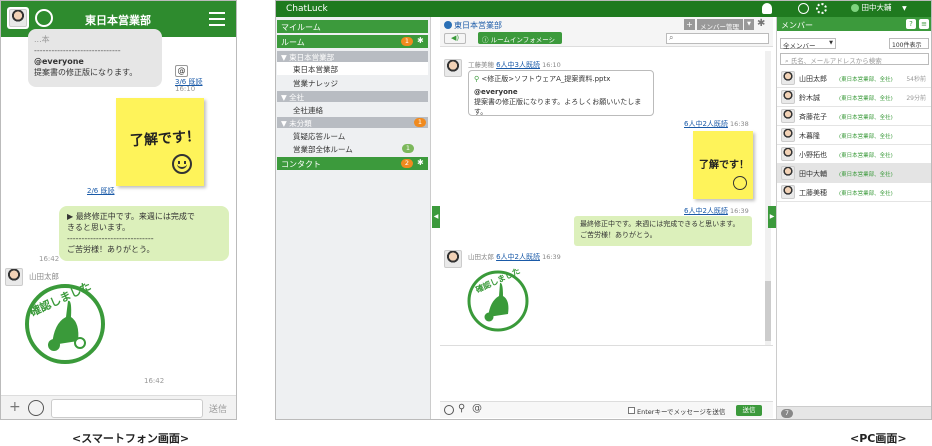 This screenshot has height=446, width=932. What do you see at coordinates (312, 57) in the screenshot?
I see `group-label: 東日本営業部` at bounding box center [312, 57].